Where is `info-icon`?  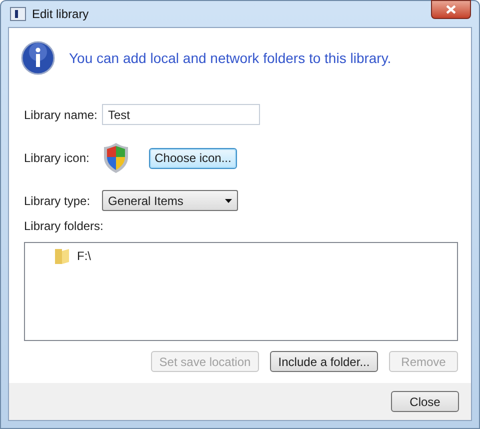
info-icon is located at coordinates (38, 58).